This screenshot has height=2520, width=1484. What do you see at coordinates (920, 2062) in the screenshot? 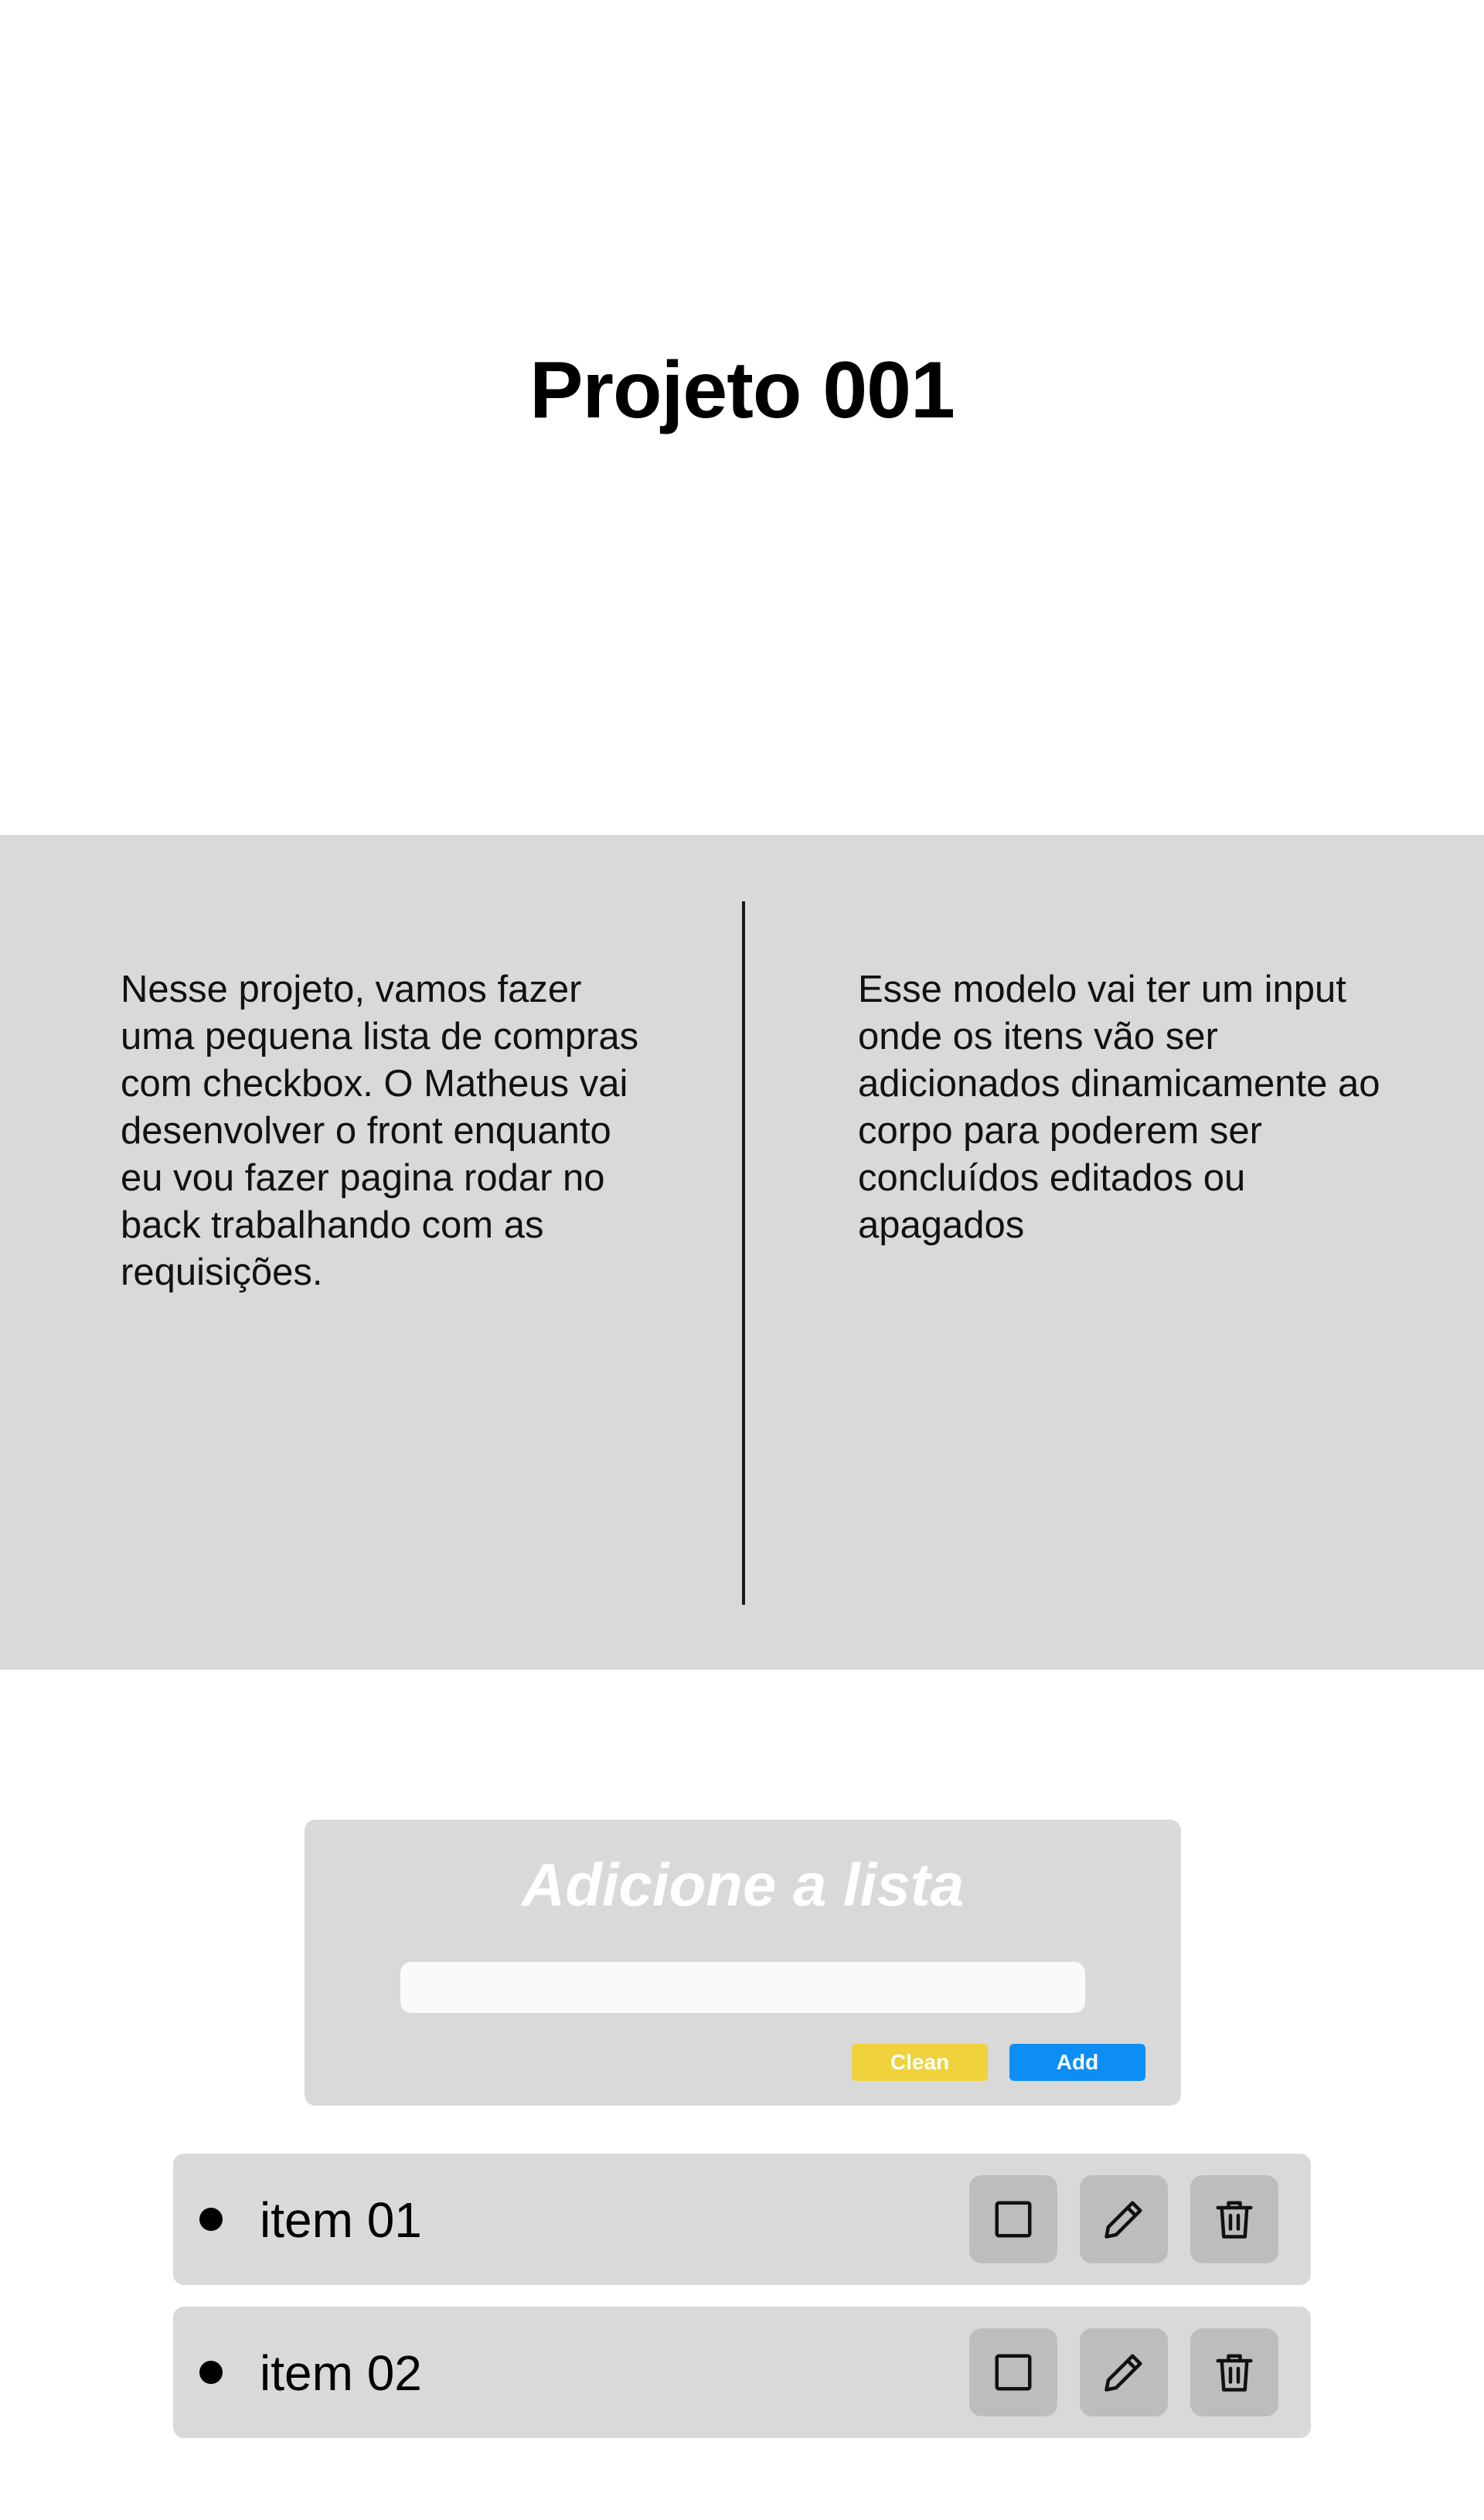
I see `clean-button: Clean` at bounding box center [920, 2062].